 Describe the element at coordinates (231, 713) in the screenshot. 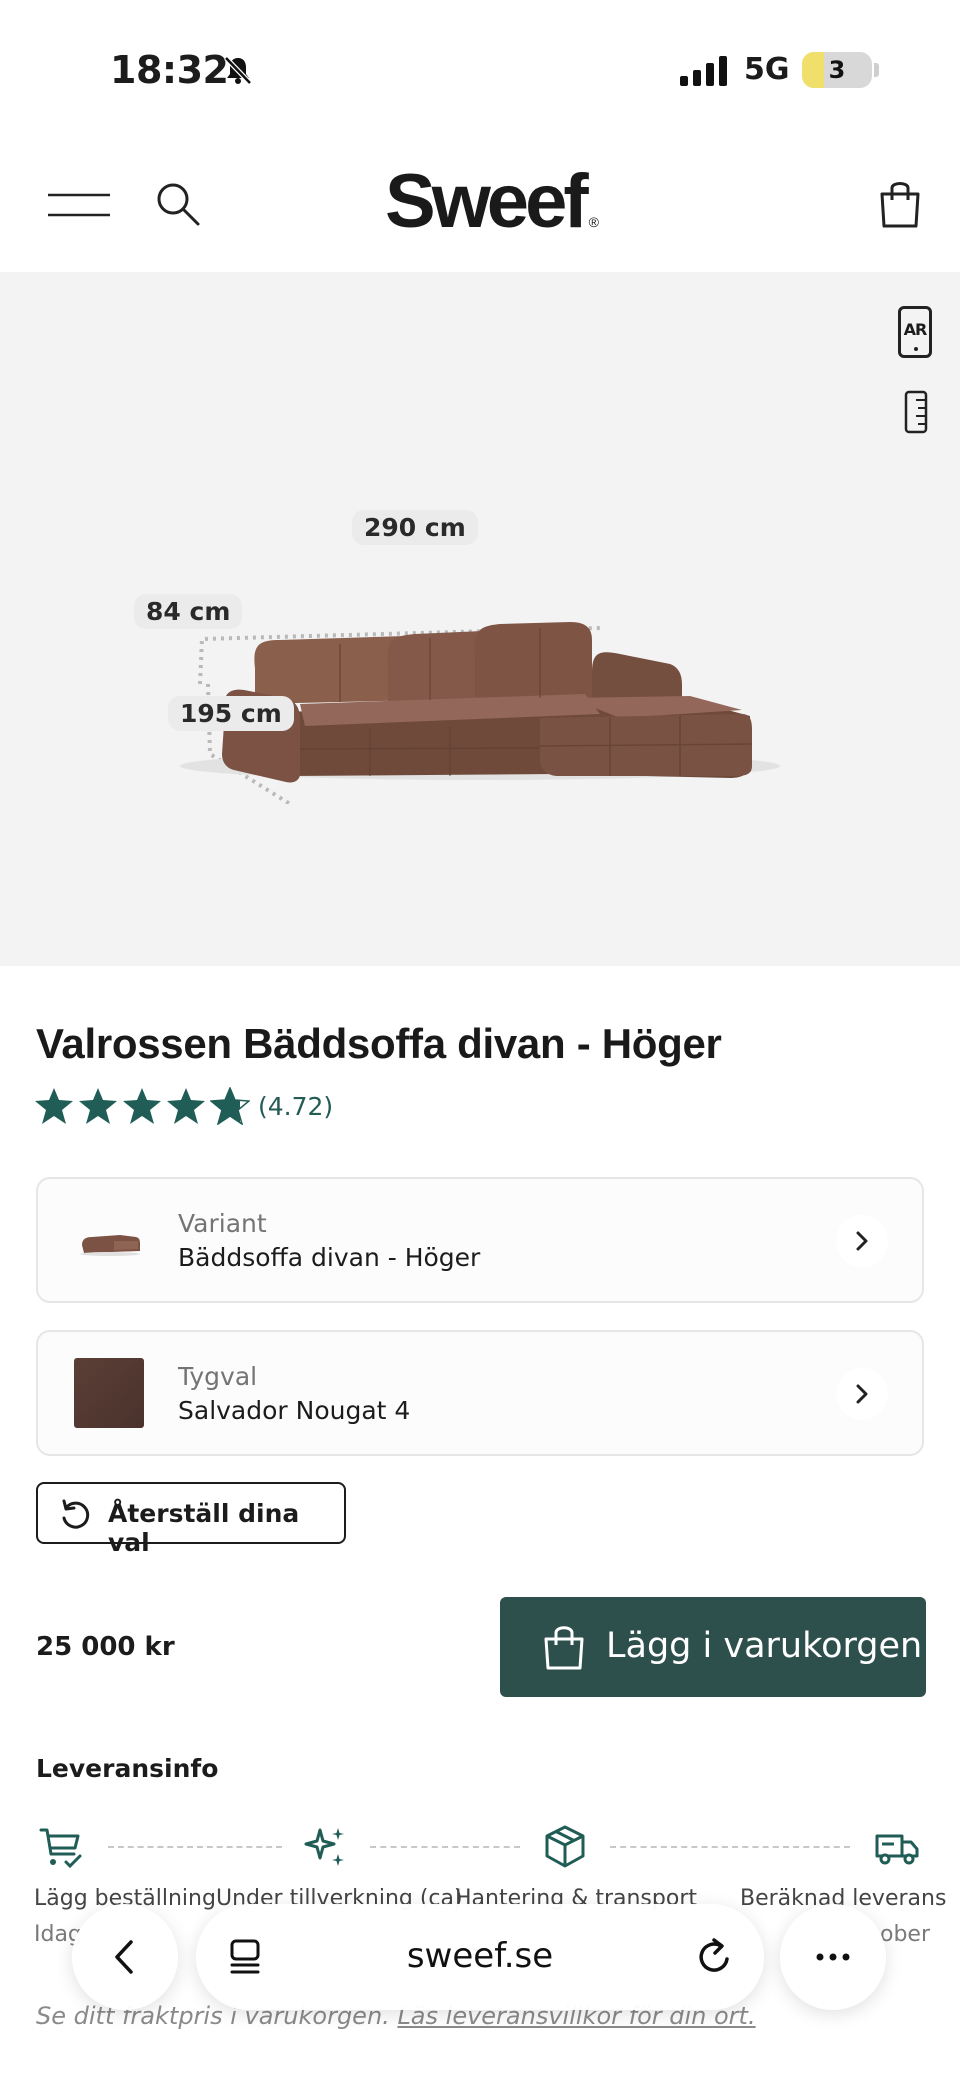

I see `dimension-depth: 195 cm` at that location.